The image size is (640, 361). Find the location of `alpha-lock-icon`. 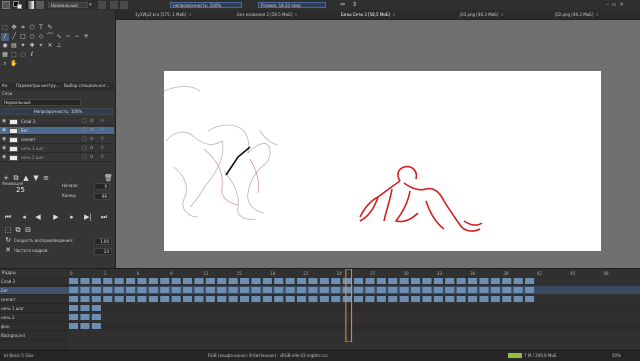

alpha-lock-icon is located at coordinates (124, 5).